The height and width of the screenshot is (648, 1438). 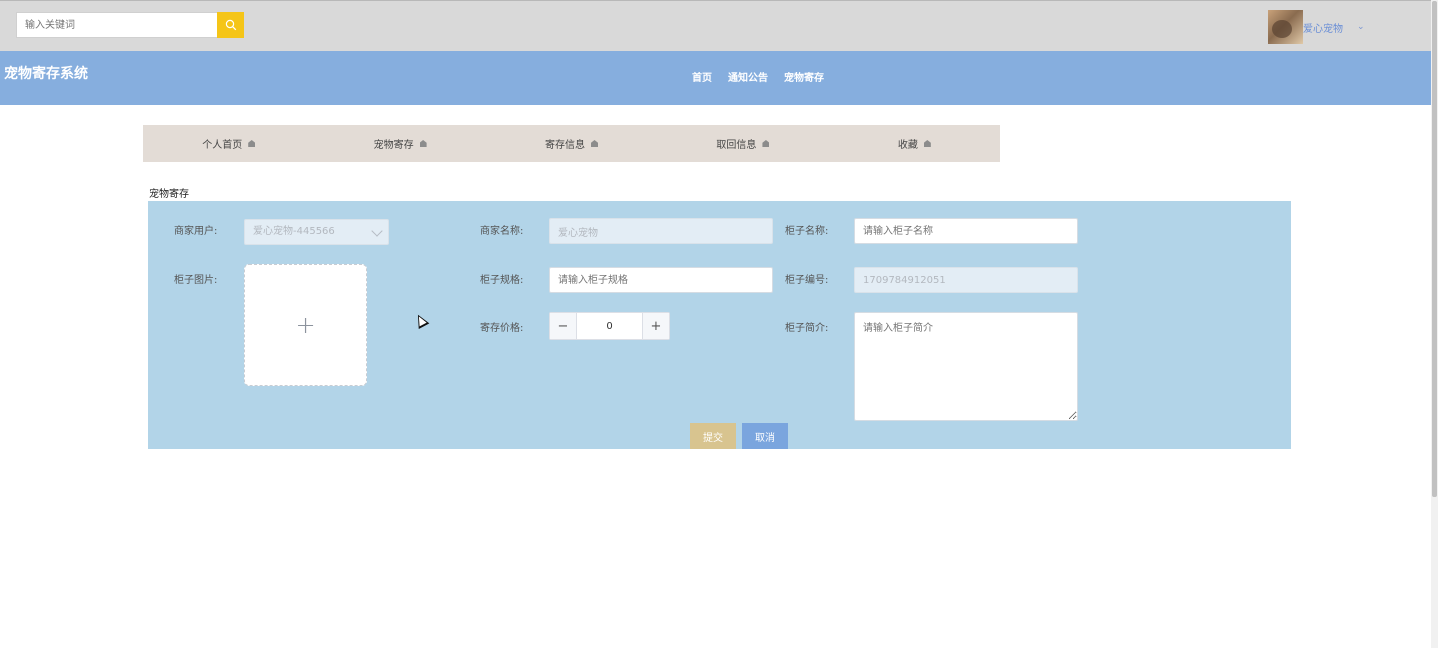 I want to click on main-navbar: 宠物寄存系统 首页 通知公告 宠物寄存, so click(x=715, y=78).